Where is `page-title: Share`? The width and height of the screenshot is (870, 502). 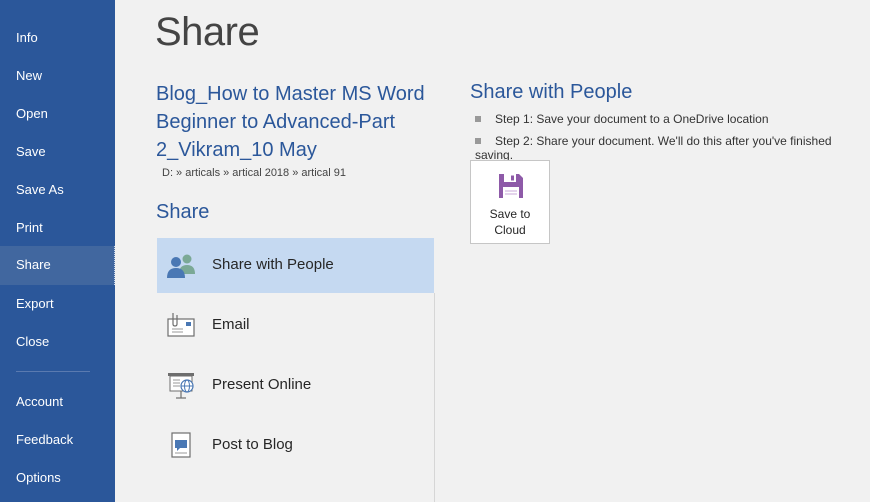 page-title: Share is located at coordinates (207, 32).